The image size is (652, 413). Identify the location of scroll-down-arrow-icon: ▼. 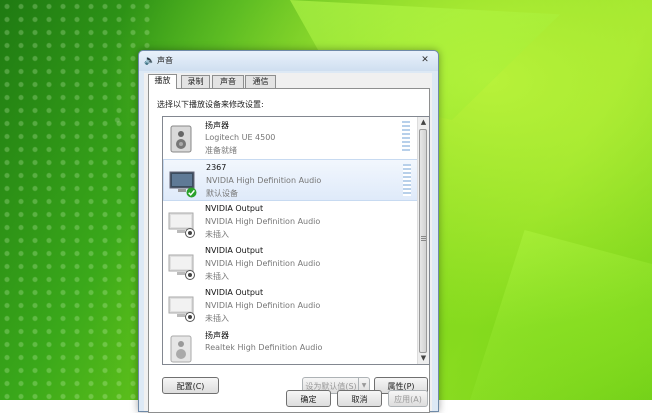
(423, 358).